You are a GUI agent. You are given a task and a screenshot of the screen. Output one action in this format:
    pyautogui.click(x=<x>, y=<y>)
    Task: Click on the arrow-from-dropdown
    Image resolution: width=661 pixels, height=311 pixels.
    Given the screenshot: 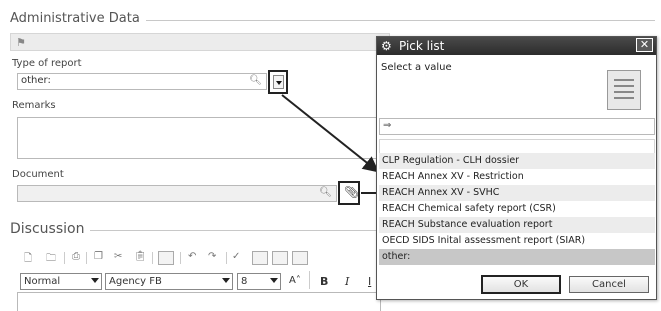 What is the action you would take?
    pyautogui.click(x=330, y=133)
    